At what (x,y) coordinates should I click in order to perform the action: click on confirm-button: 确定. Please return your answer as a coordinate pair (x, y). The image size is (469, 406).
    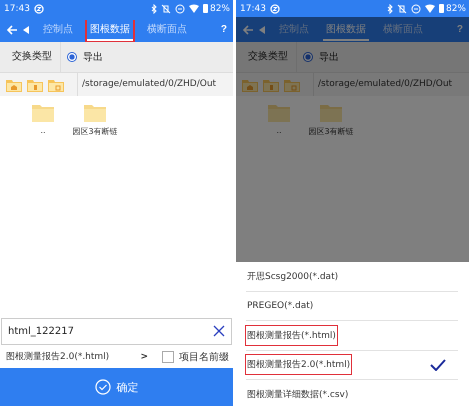
    Looking at the image, I should click on (116, 387).